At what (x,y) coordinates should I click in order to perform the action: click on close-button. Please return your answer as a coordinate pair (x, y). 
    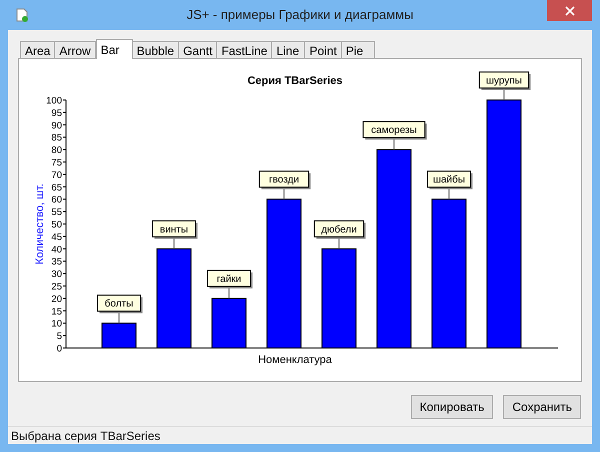
    Looking at the image, I should click on (569, 10).